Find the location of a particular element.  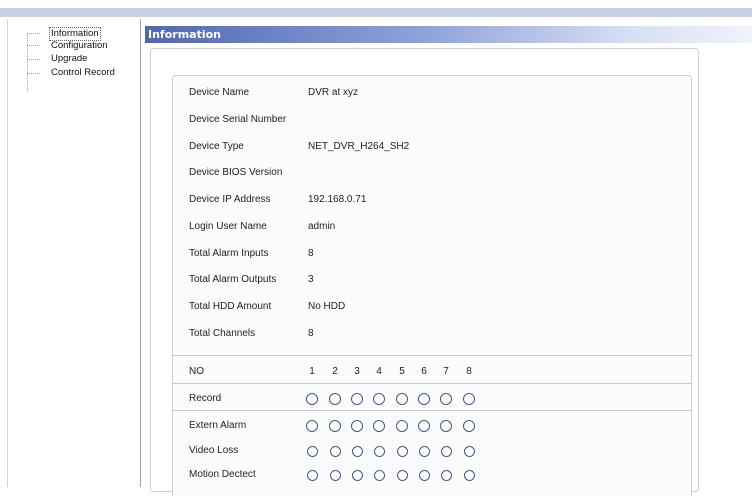

channel-number: 4 is located at coordinates (379, 371).